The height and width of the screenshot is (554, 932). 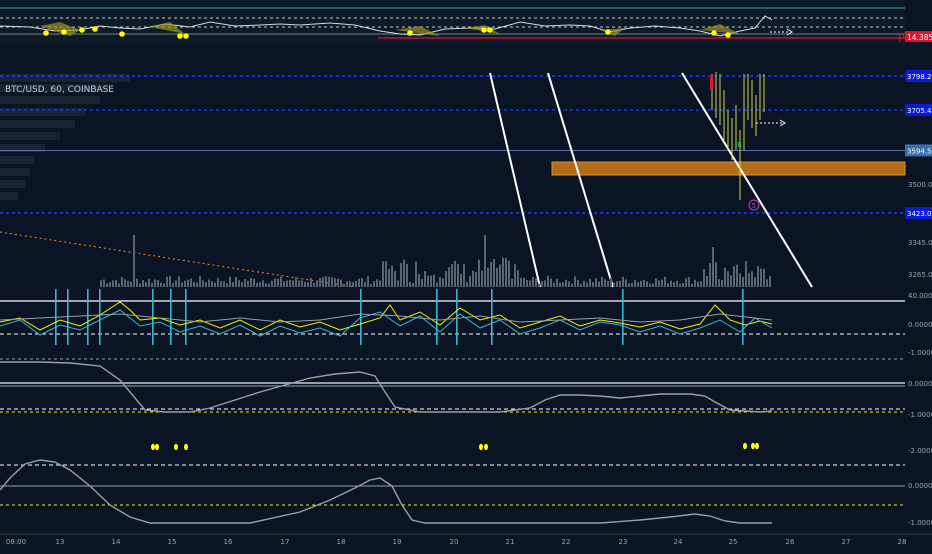 I want to click on candle-body-red, so click(x=711, y=83).